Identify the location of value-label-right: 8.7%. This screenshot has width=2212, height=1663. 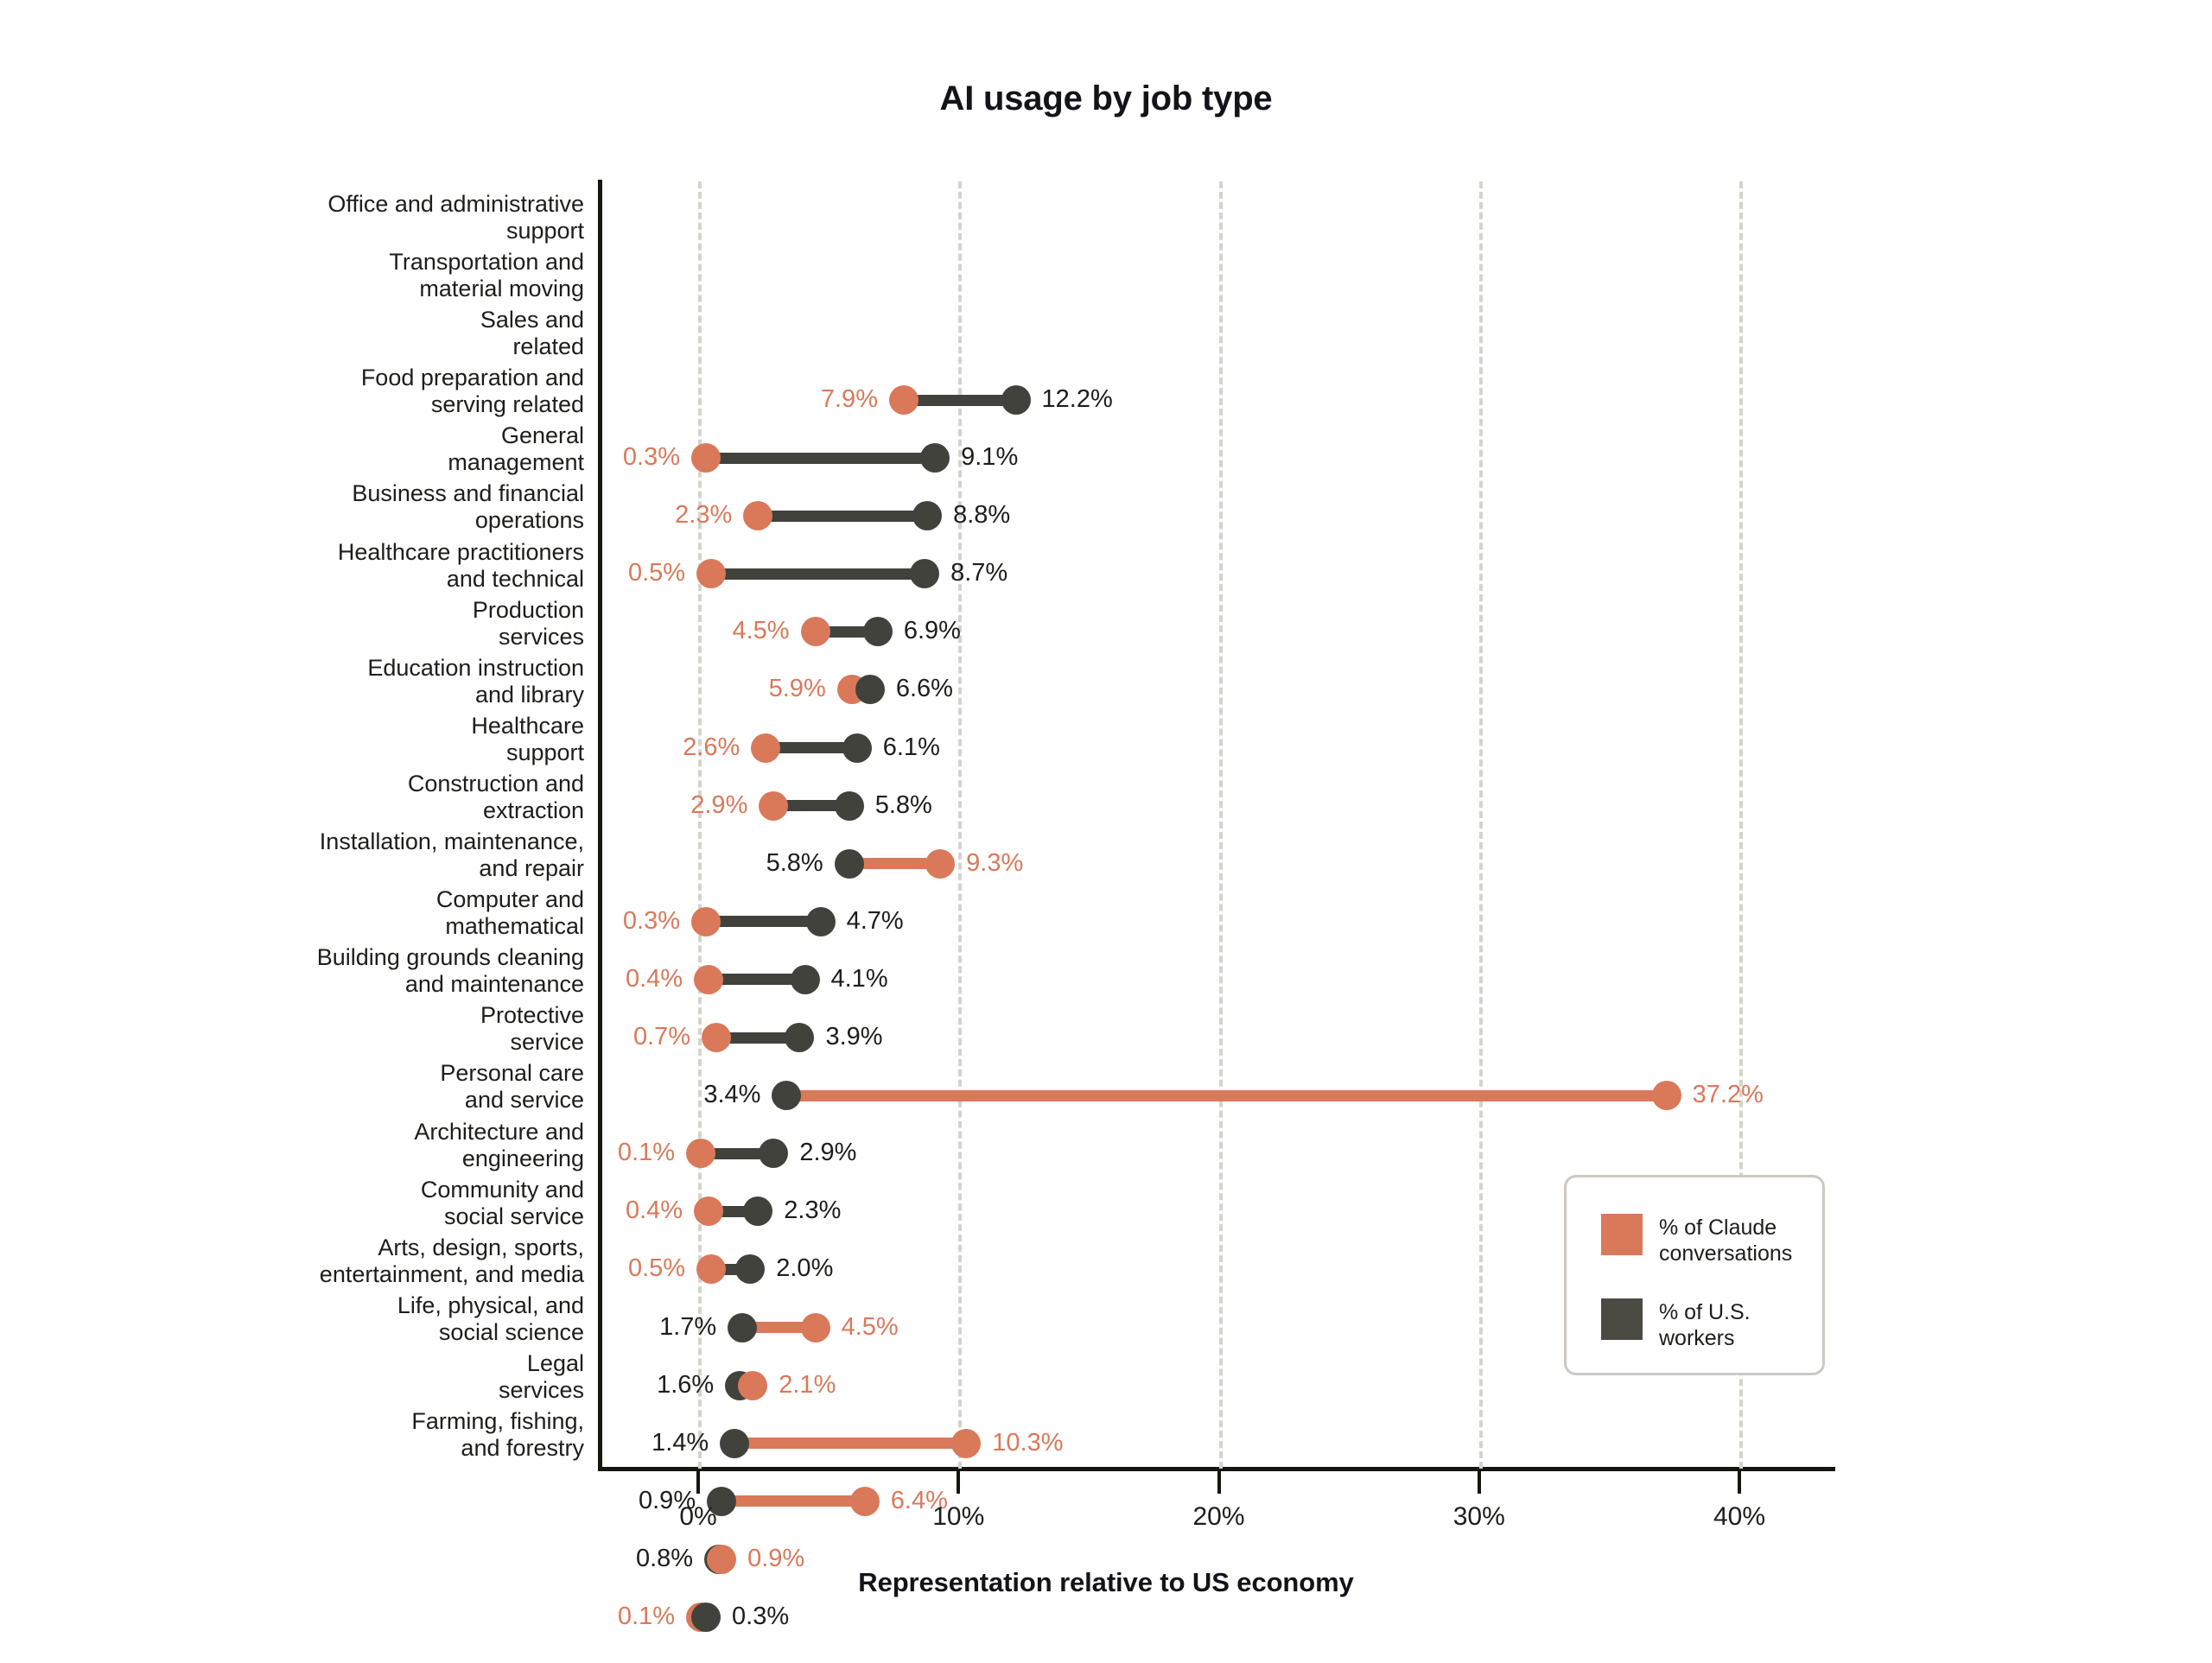
(979, 573).